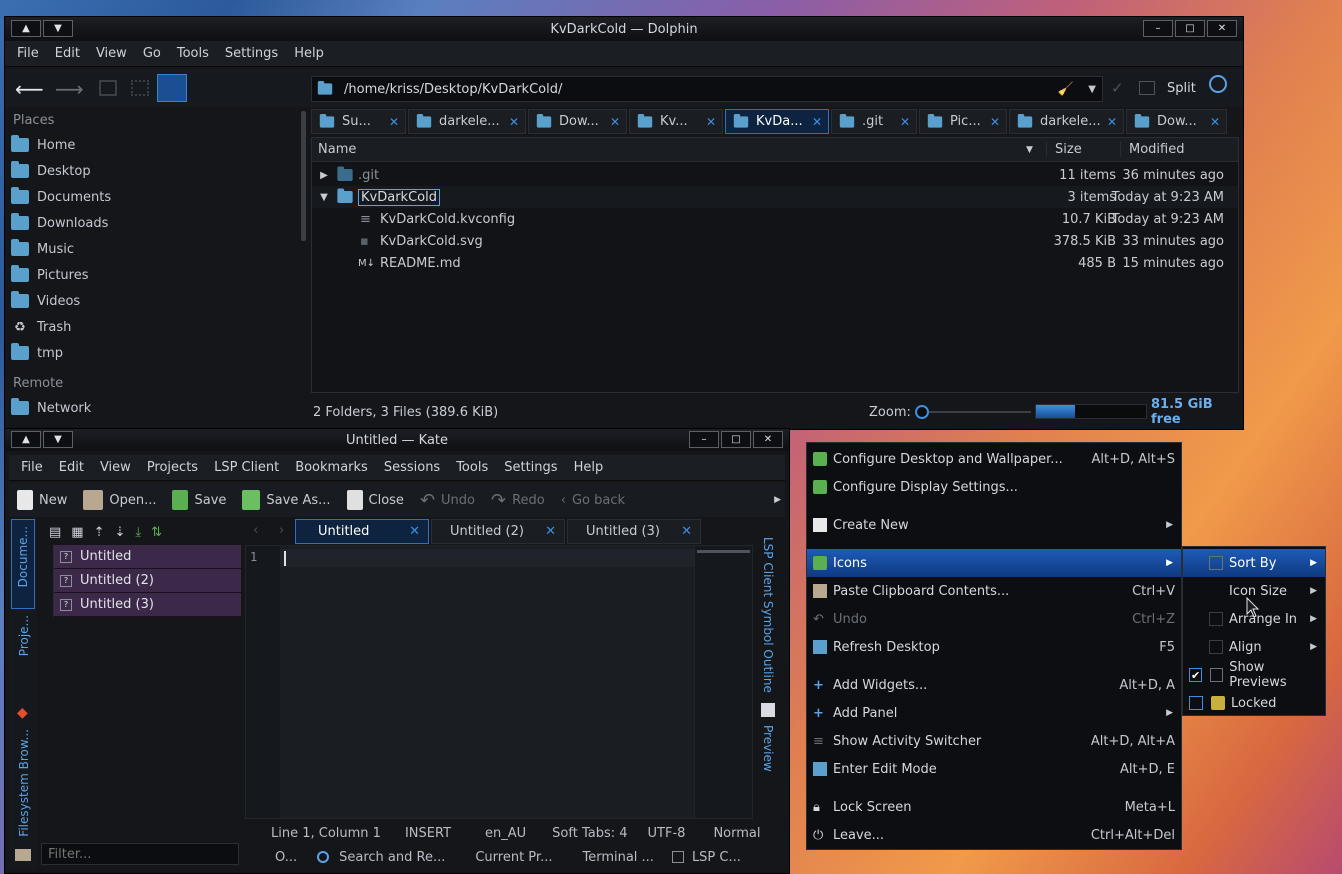  Describe the element at coordinates (505, 833) in the screenshot. I see `dictionary: en_AU` at that location.